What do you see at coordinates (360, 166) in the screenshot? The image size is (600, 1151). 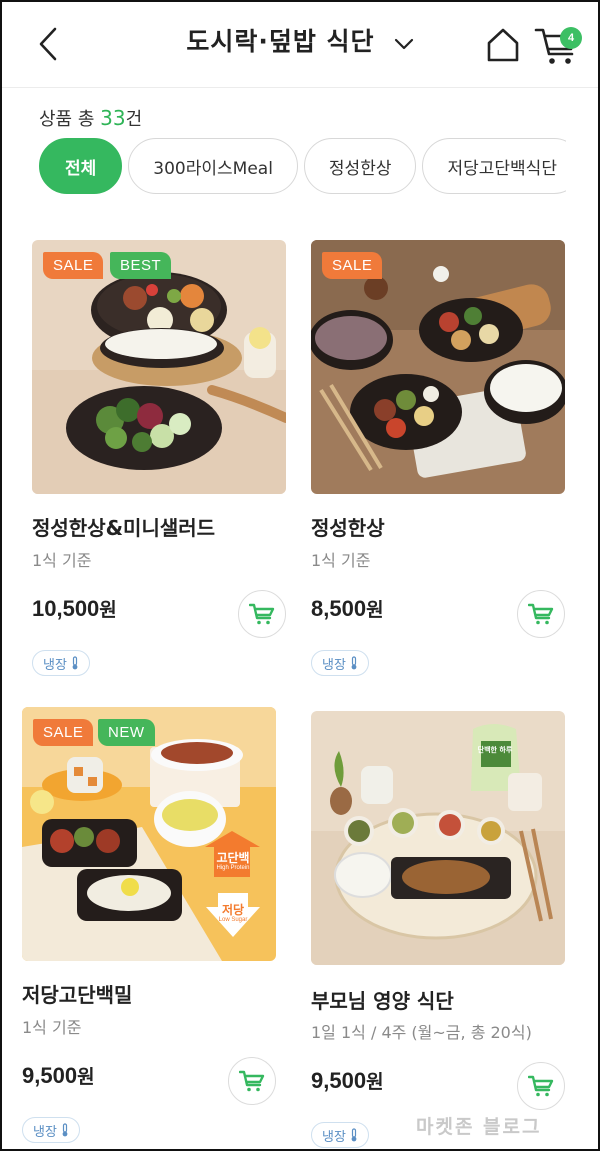 I see `chip-jeongseong-hansang: 정성한상` at bounding box center [360, 166].